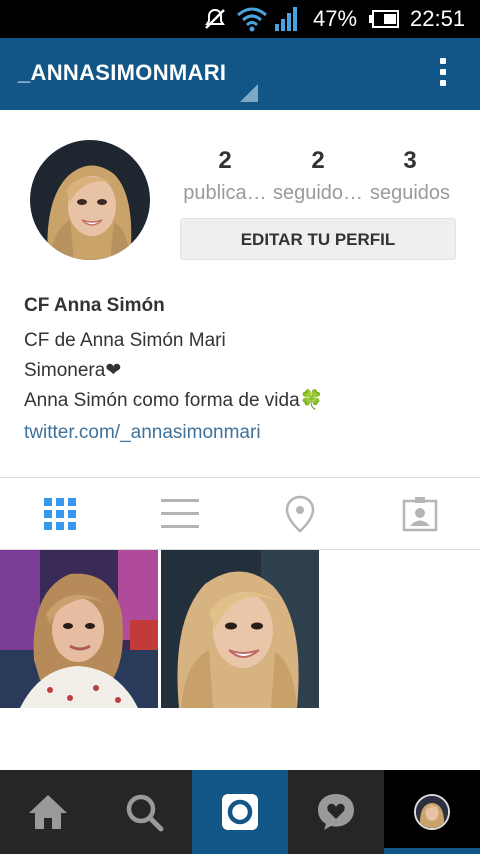 The image size is (480, 854). Describe the element at coordinates (122, 73) in the screenshot. I see `account-switcher: _ANNASIMONMARI` at that location.